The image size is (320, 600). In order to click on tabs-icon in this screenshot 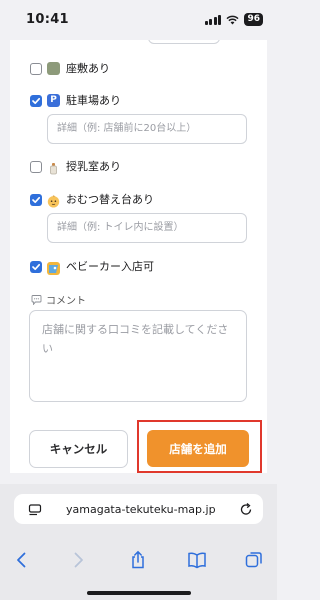, I will do `click(254, 560)`.